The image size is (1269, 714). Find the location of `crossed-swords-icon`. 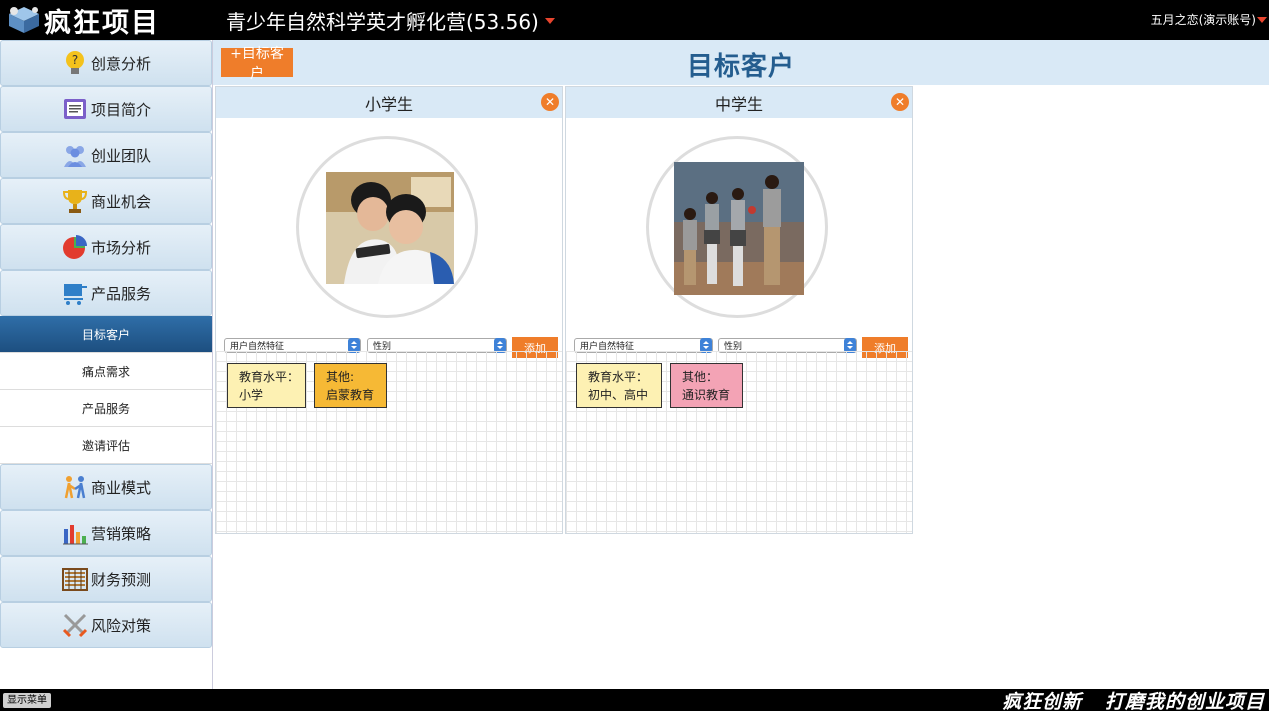

crossed-swords-icon is located at coordinates (75, 625).